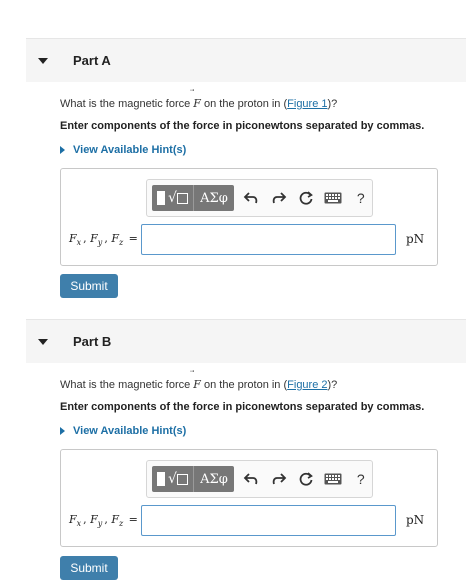 This screenshot has width=474, height=580. Describe the element at coordinates (123, 431) in the screenshot. I see `part-b-hint-toggle: View Available Hint(s)` at that location.